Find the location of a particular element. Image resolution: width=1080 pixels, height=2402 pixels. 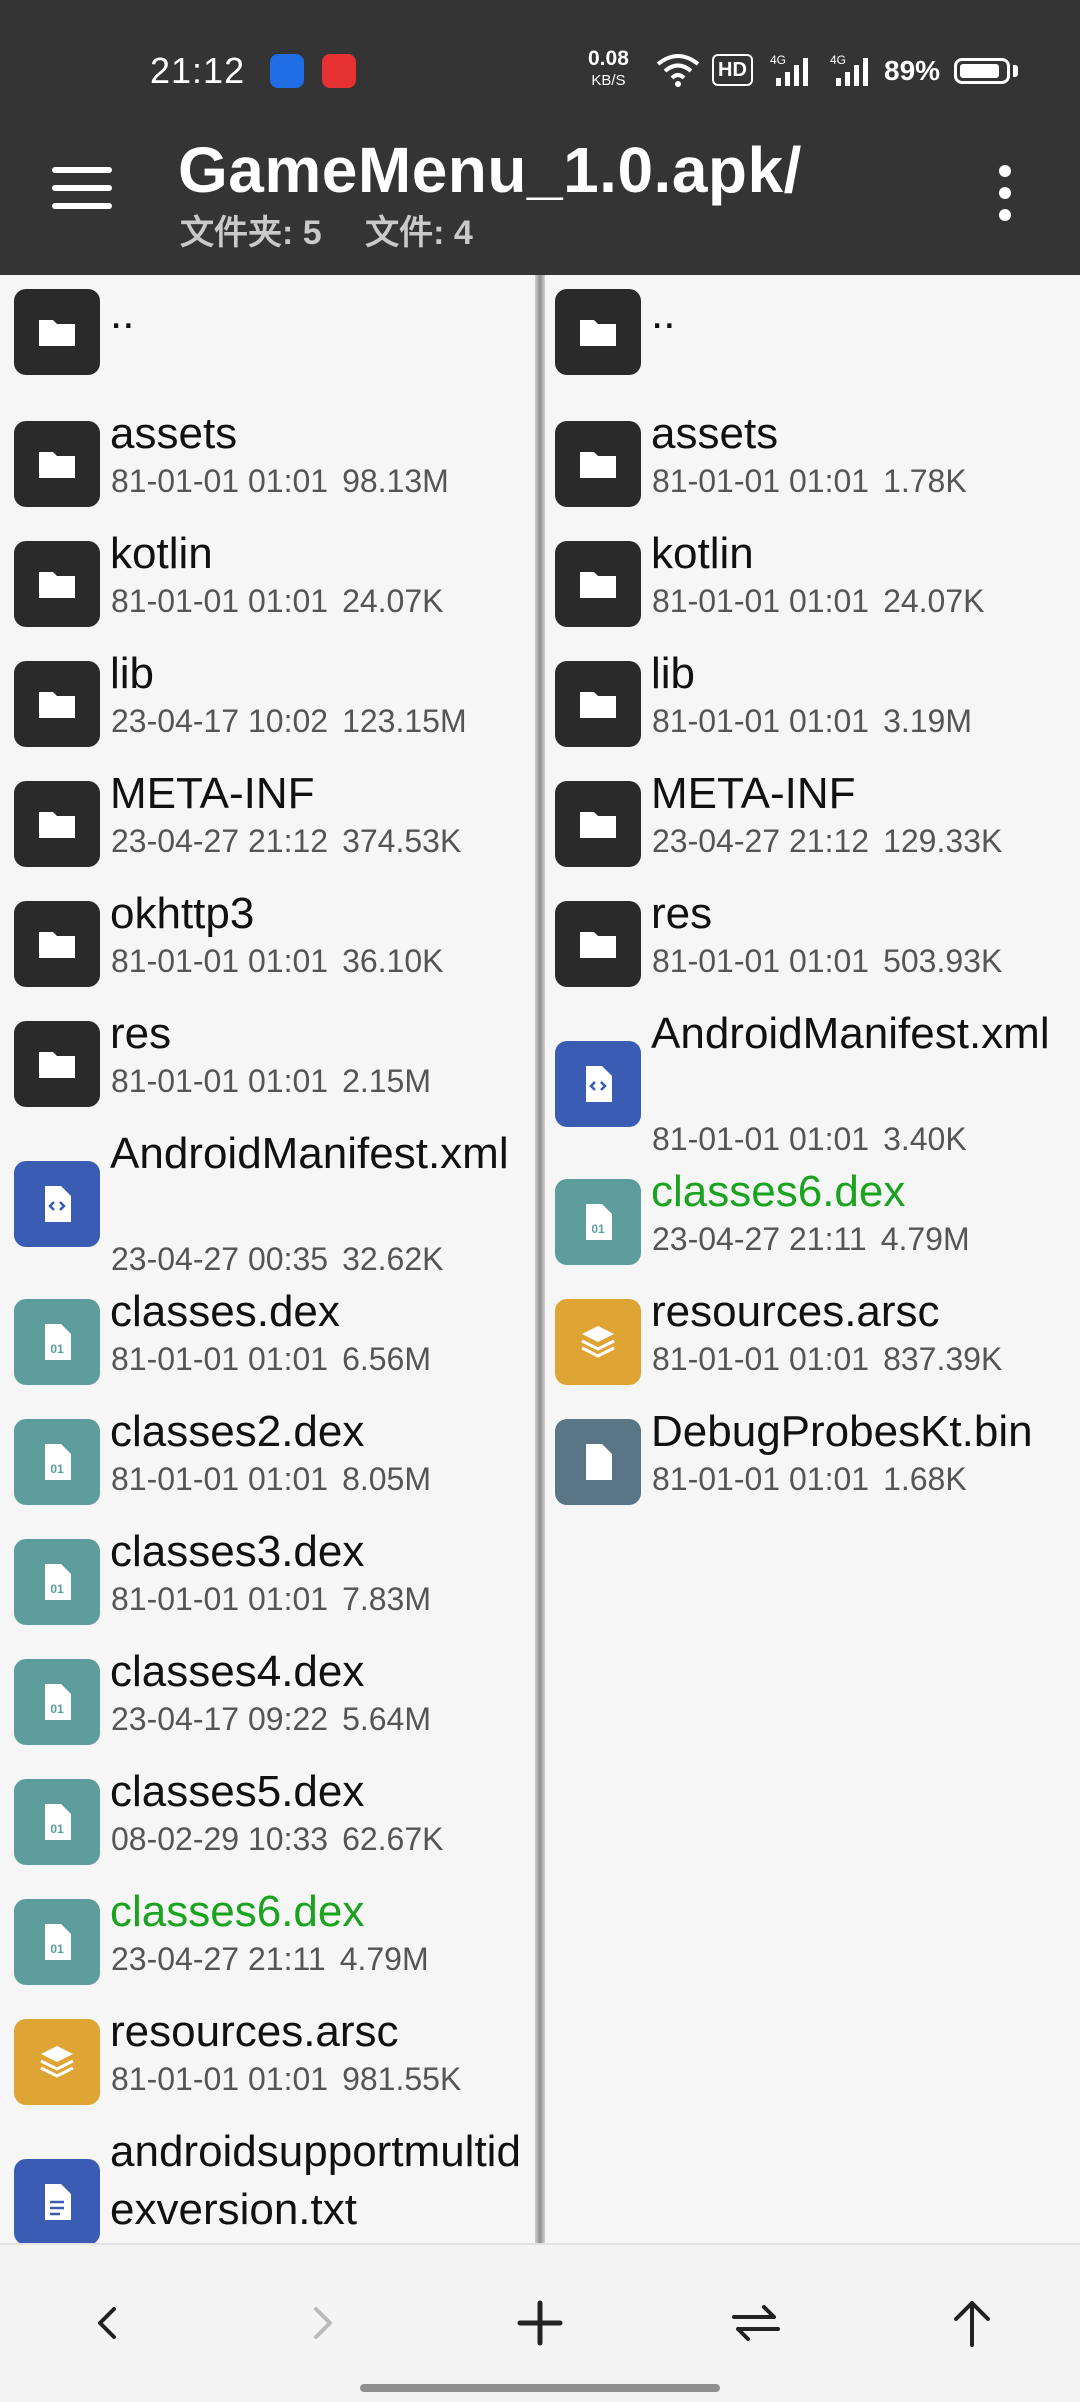

battery-percent: 89% is located at coordinates (912, 70).